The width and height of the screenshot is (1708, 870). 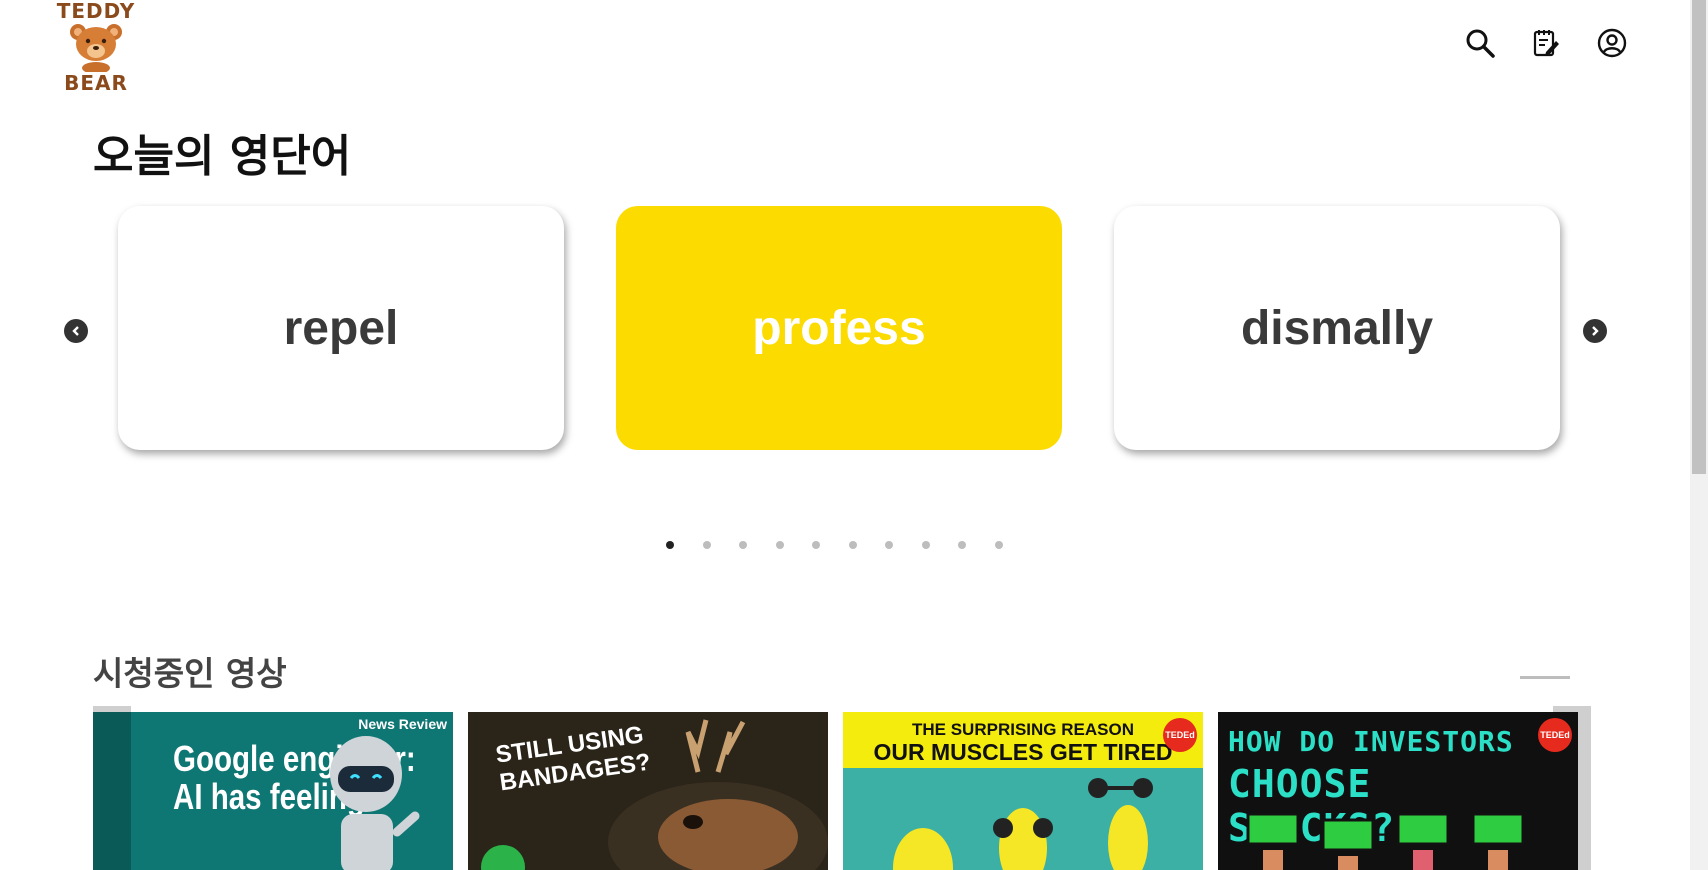 I want to click on logo: TEDDY BEAR, so click(x=96, y=48).